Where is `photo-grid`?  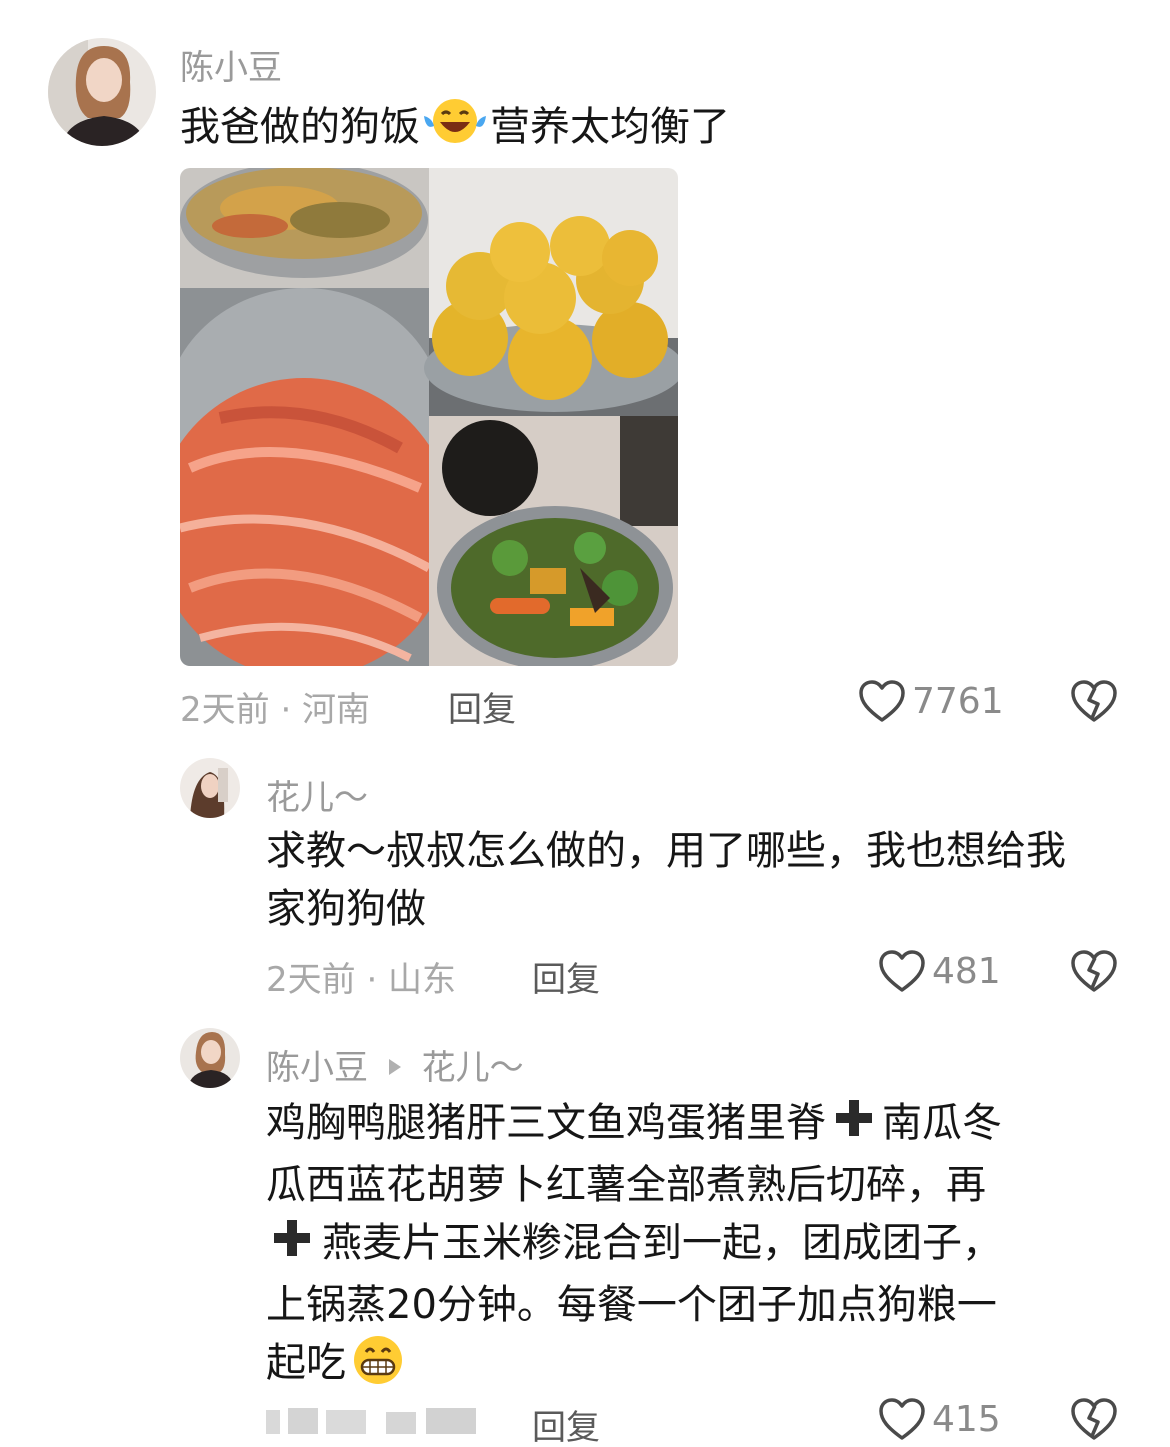
photo-grid is located at coordinates (429, 417).